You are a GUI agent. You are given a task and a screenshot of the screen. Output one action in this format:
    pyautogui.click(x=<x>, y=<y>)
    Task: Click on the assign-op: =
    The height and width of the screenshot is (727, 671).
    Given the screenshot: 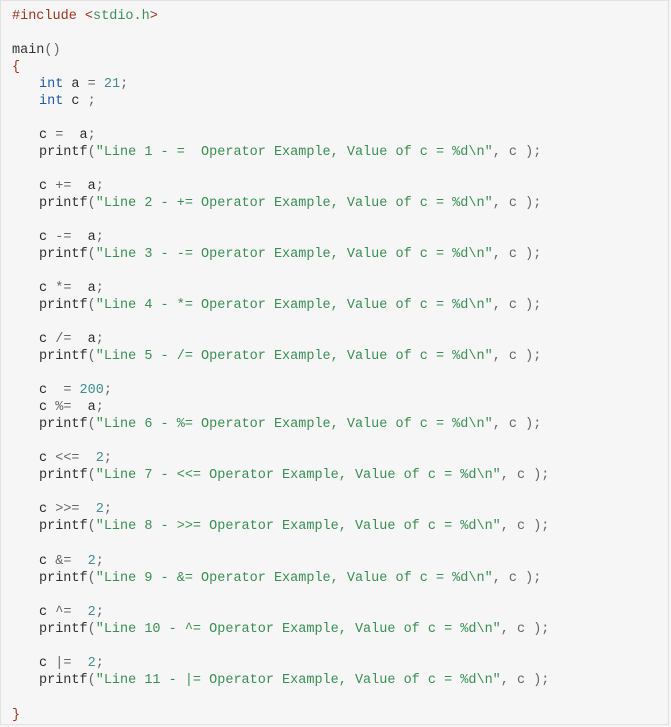 What is the action you would take?
    pyautogui.click(x=59, y=135)
    